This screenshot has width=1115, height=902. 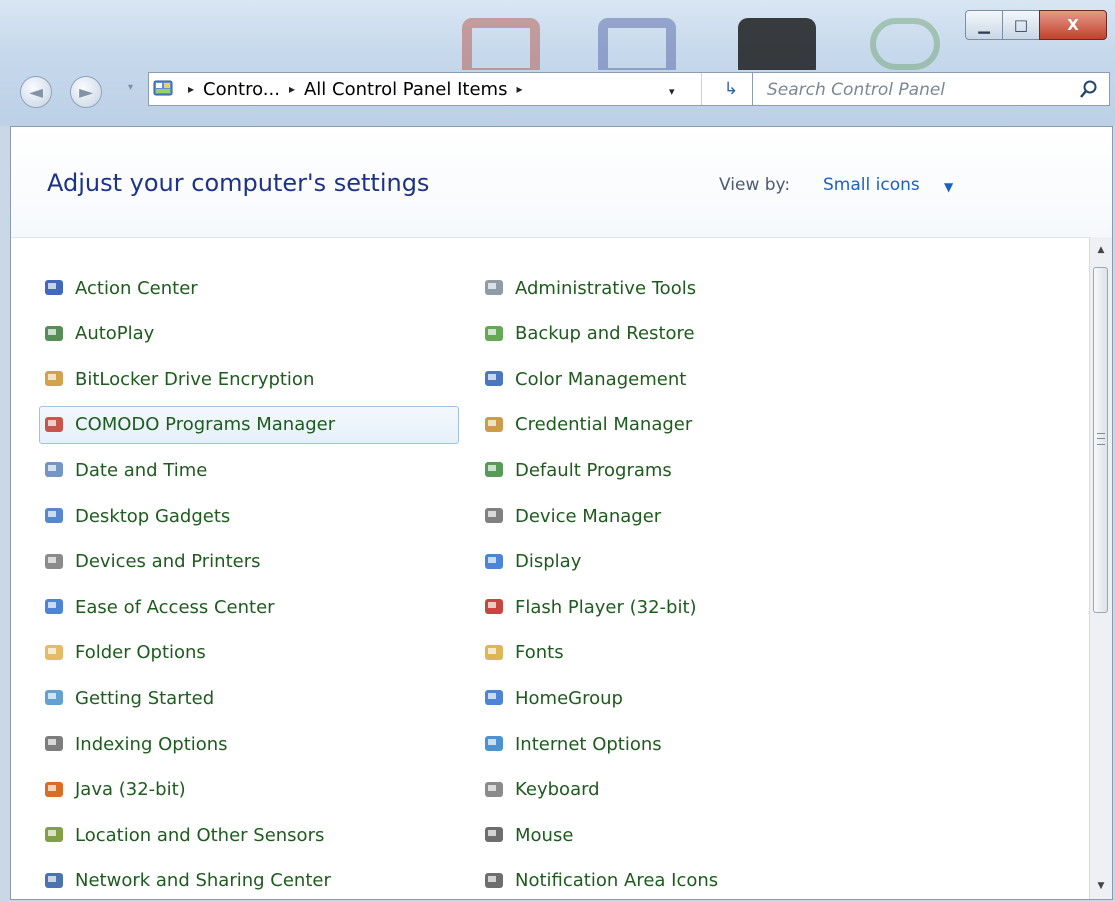 I want to click on item-folder-options: Folder Options, so click(x=124, y=653).